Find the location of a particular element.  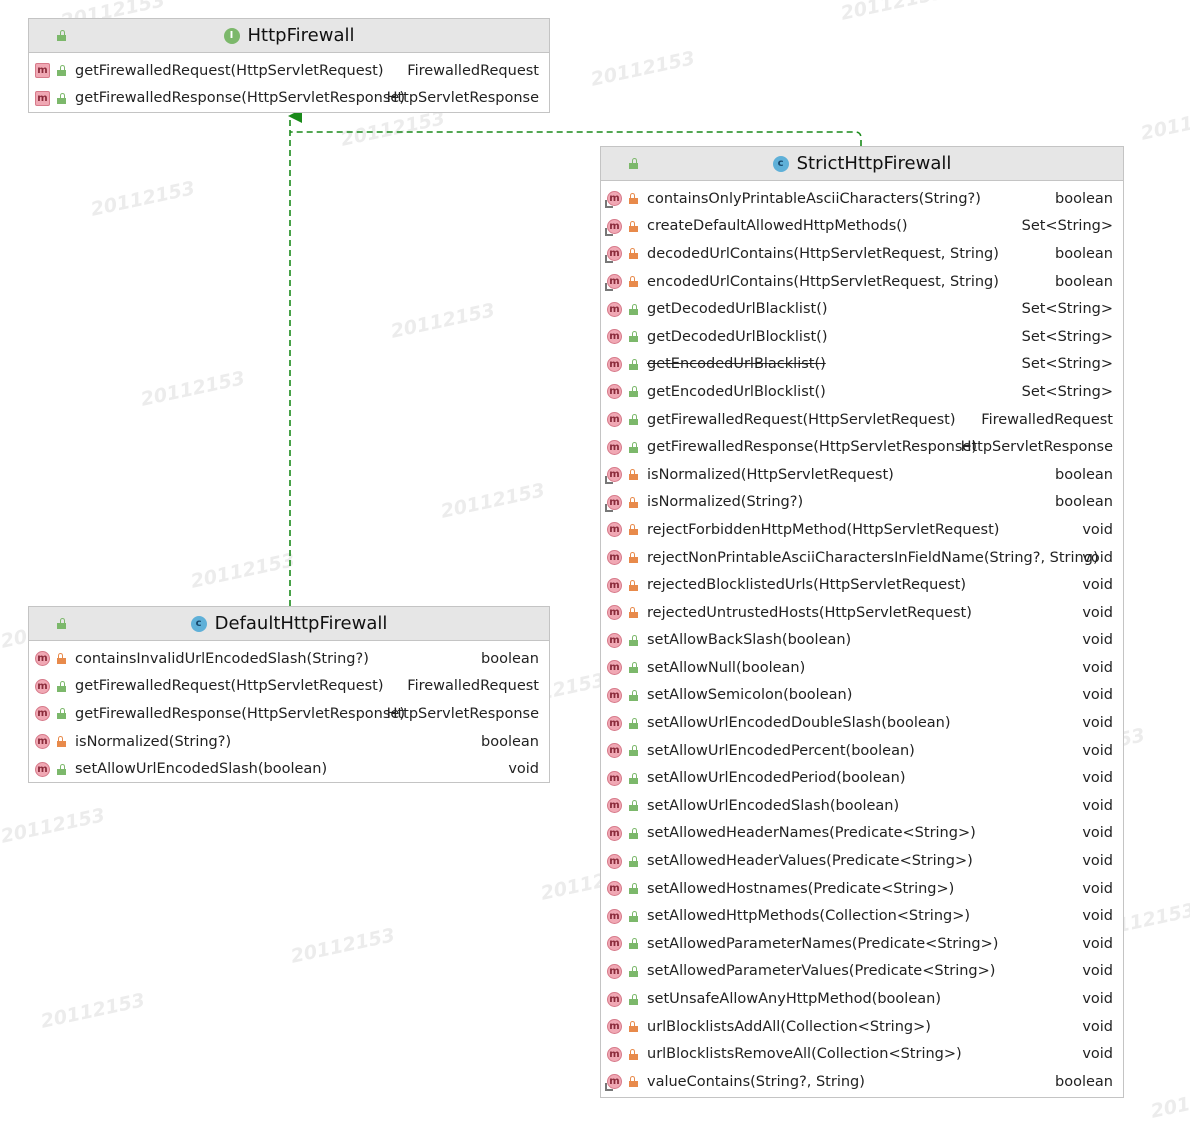

member-row: m setAllowUrlEncodedPeriod(boolean) void is located at coordinates (862, 778).